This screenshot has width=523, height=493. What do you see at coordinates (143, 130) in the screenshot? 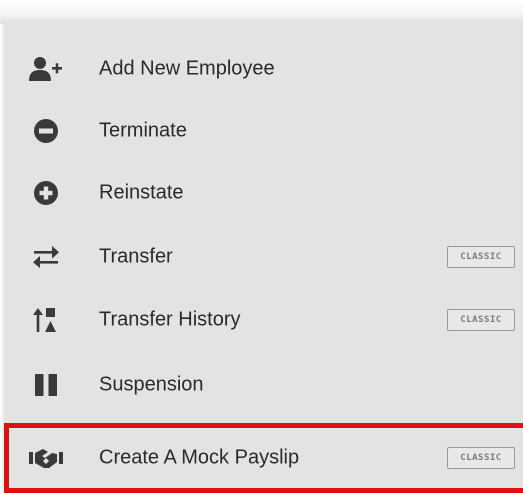
I see `menu-item-label: Terminate` at bounding box center [143, 130].